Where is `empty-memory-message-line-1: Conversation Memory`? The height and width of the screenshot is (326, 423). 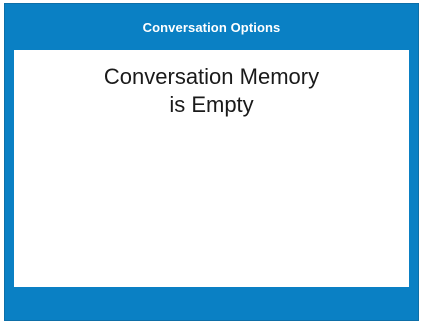
empty-memory-message-line-1: Conversation Memory is located at coordinates (211, 76).